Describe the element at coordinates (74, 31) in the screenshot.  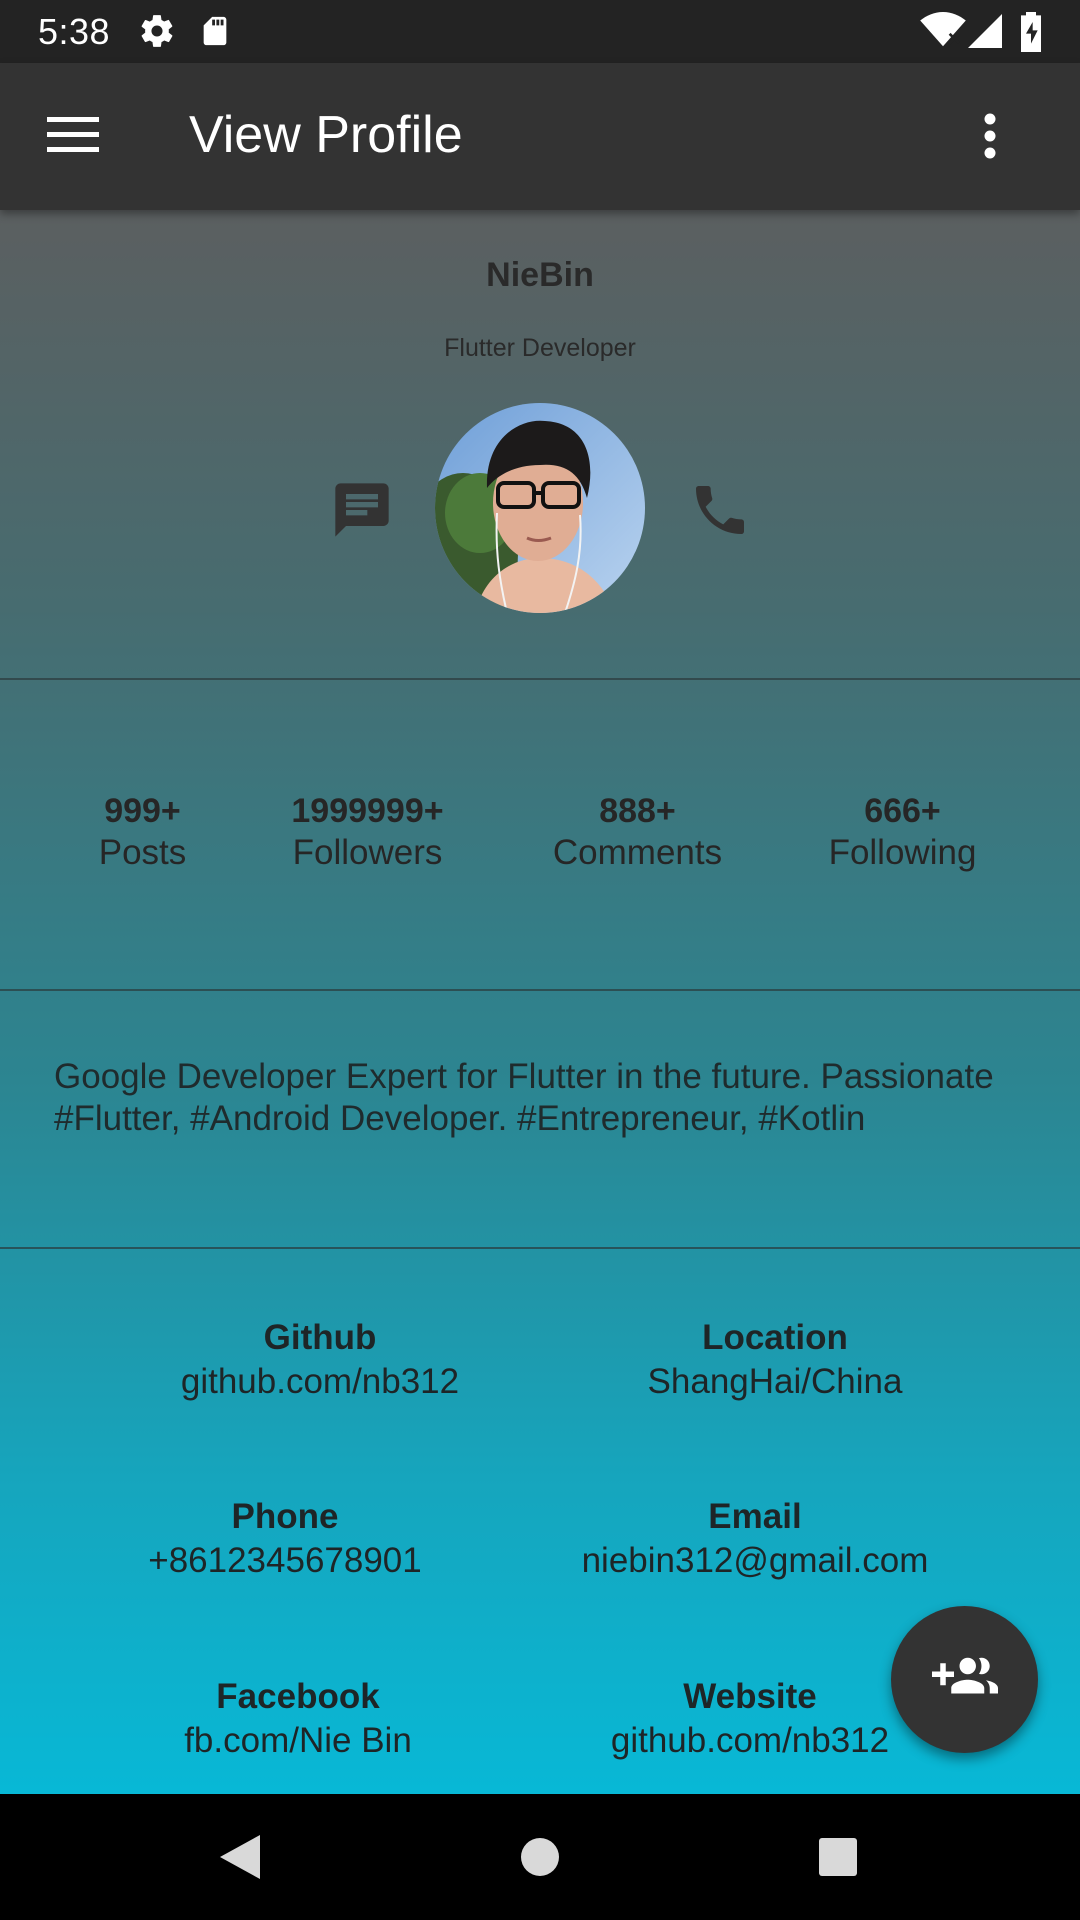
I see `status-time: 5:38` at that location.